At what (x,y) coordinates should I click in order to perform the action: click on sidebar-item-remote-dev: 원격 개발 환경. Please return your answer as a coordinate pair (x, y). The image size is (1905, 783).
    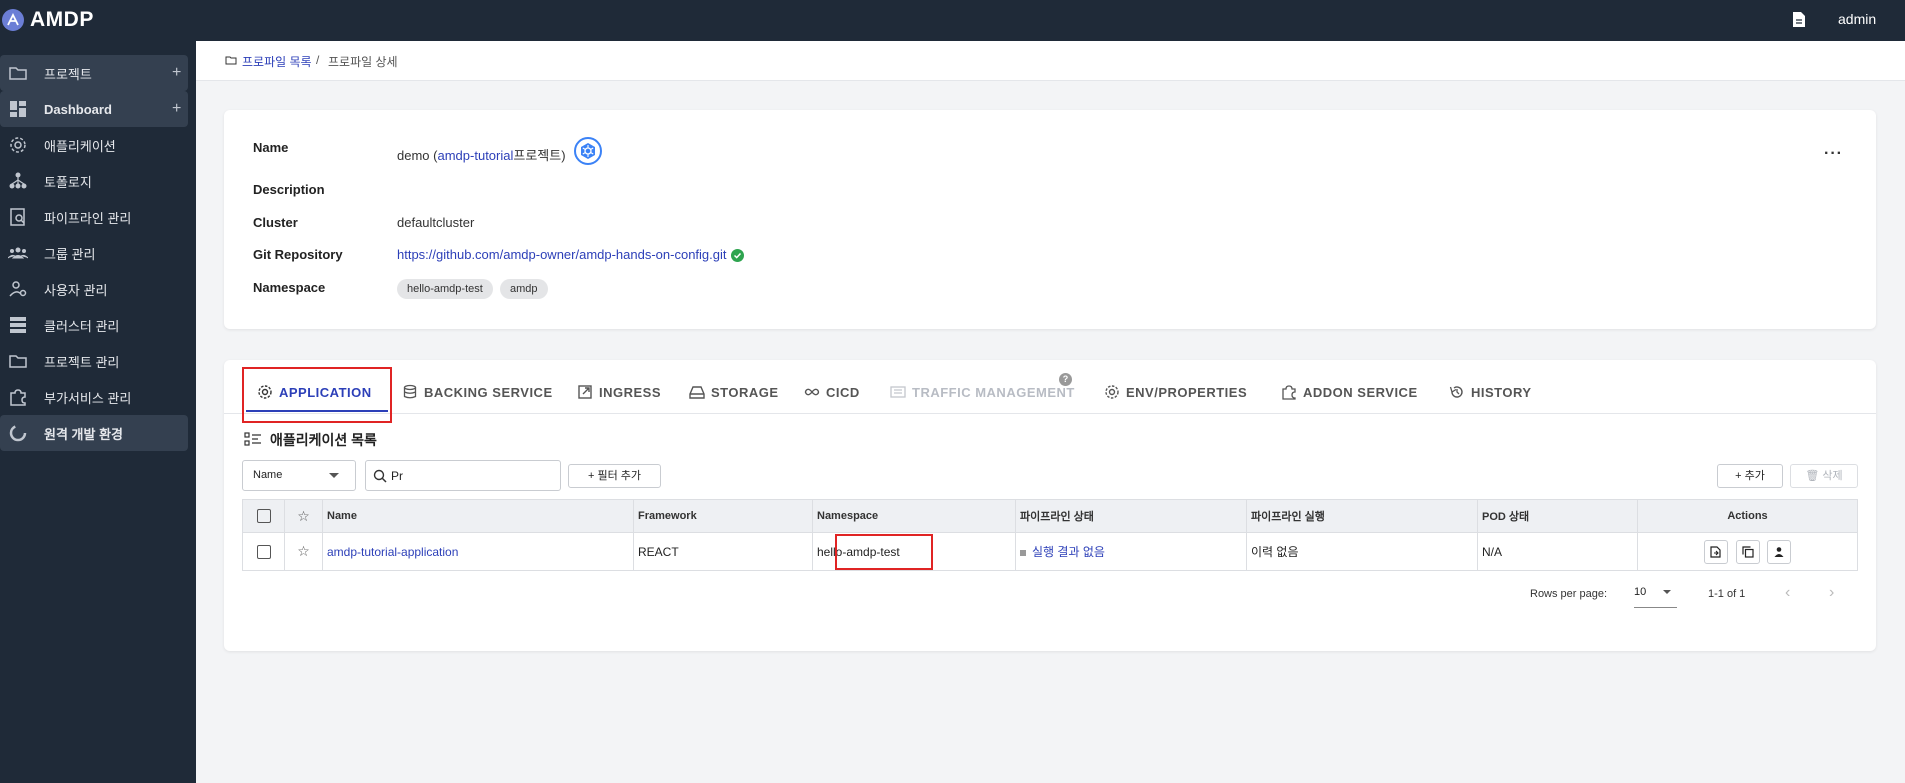
    Looking at the image, I should click on (94, 433).